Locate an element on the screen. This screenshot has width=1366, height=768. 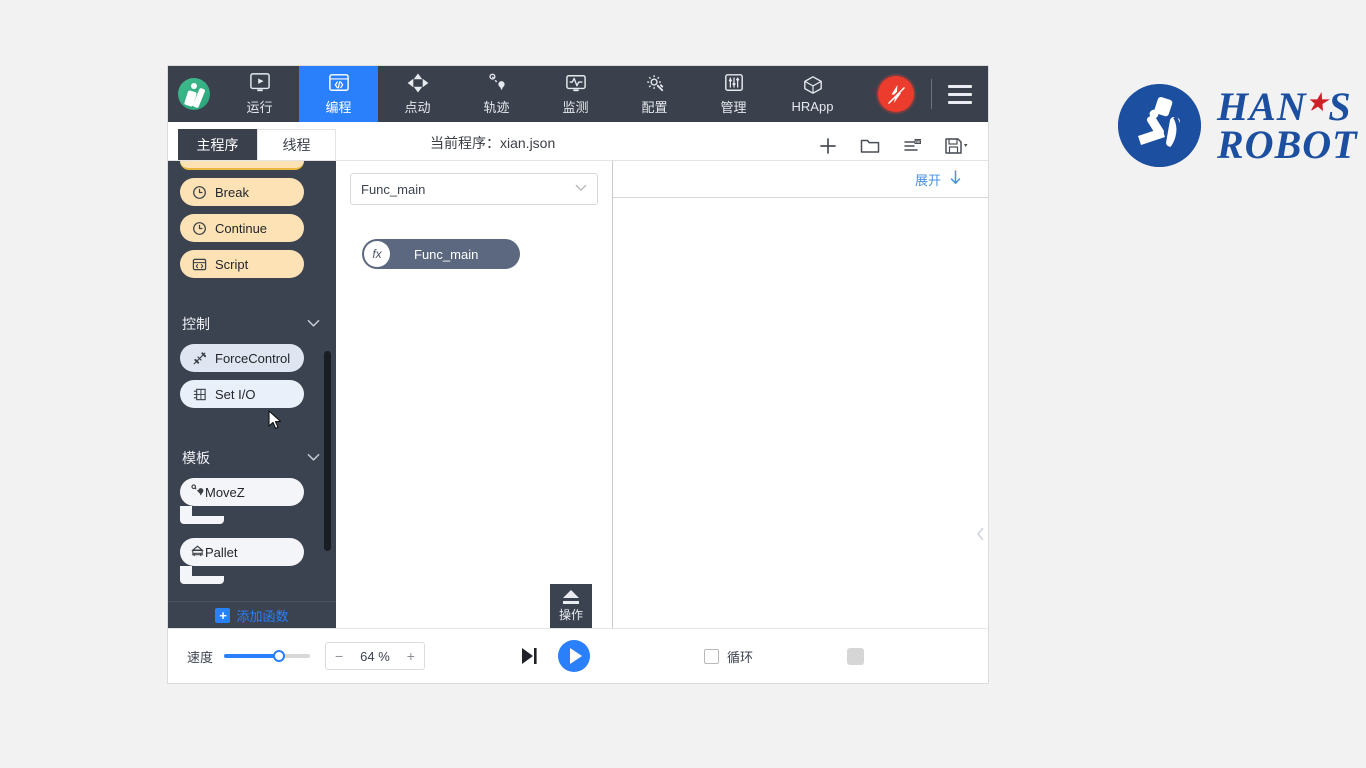
step-forward-button is located at coordinates (529, 656).